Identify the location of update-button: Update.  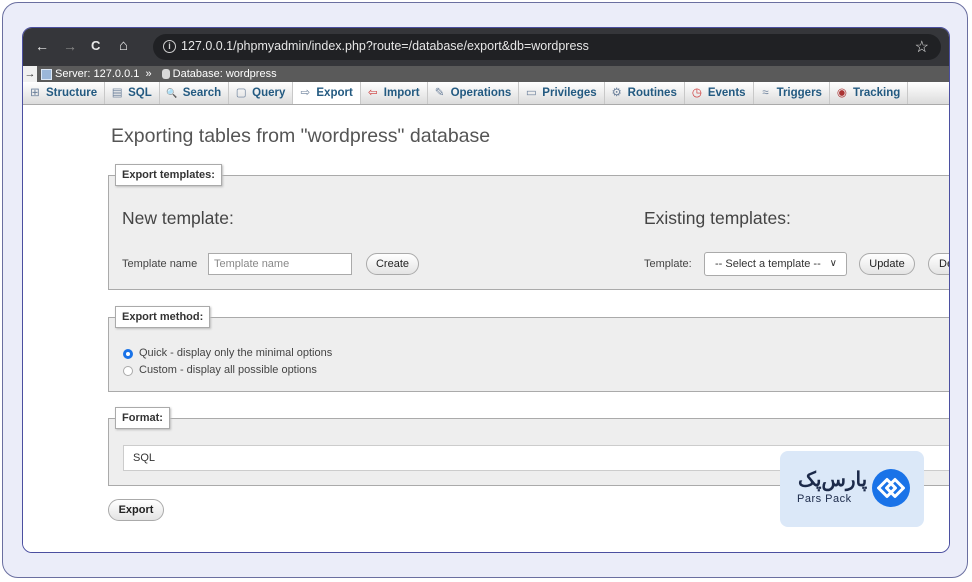
(887, 264).